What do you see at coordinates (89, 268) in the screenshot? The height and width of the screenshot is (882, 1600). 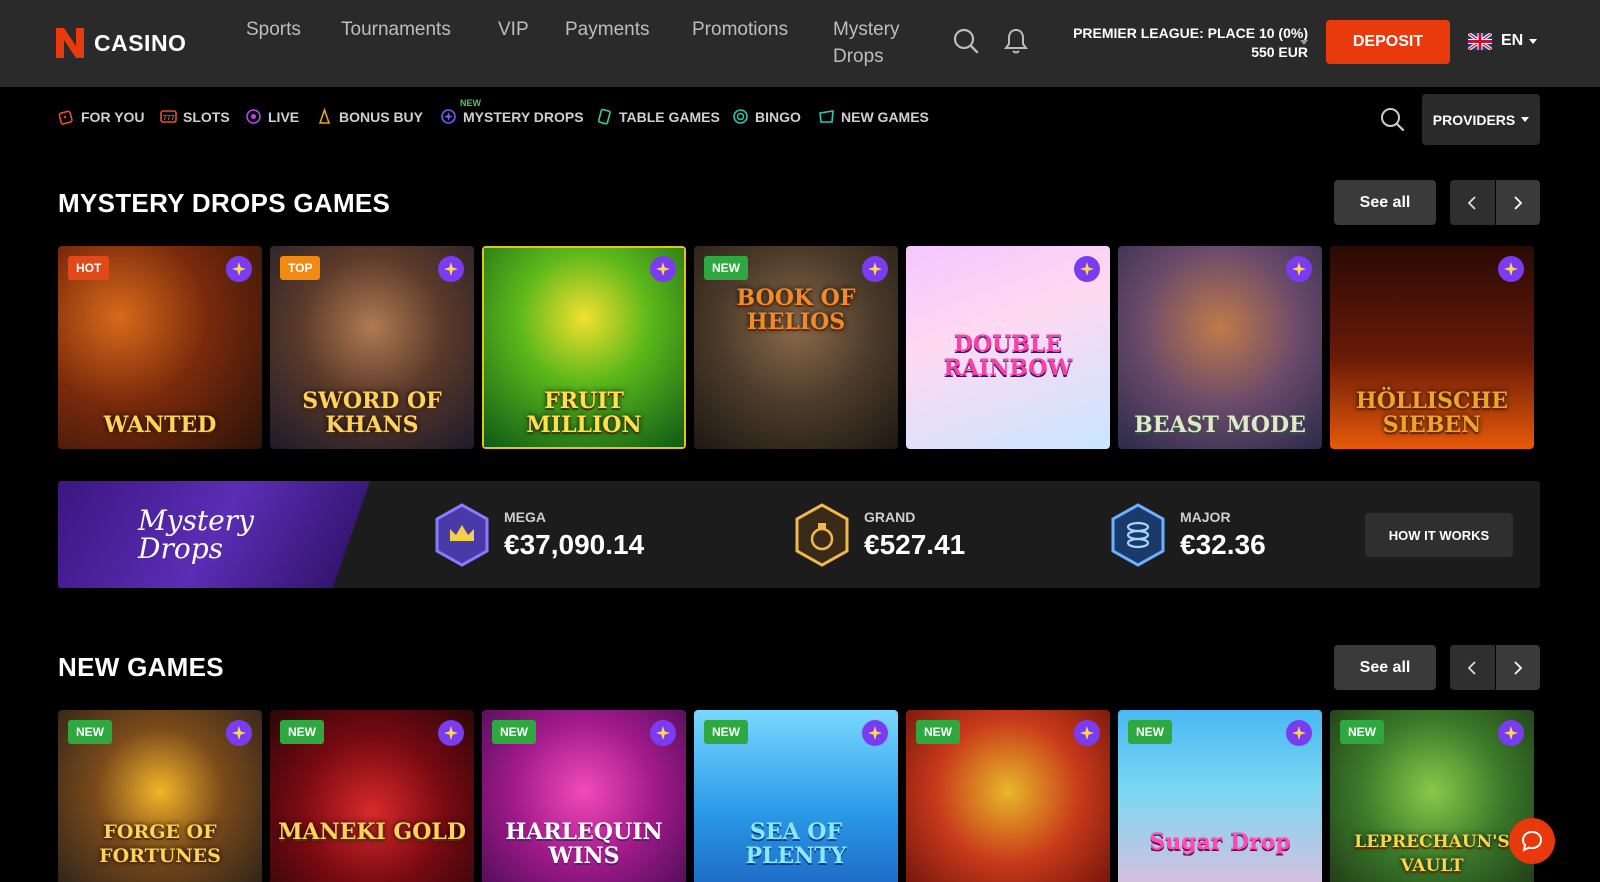 I see `hot-badge: HOT` at bounding box center [89, 268].